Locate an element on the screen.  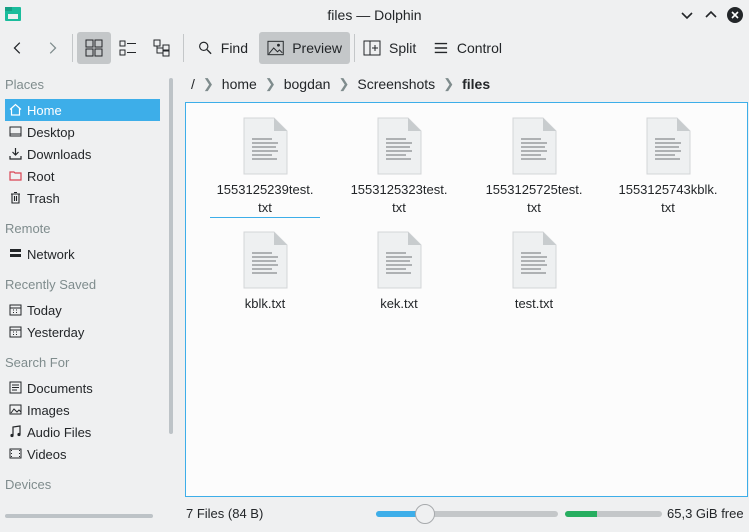
section-places: Places is located at coordinates (25, 84).